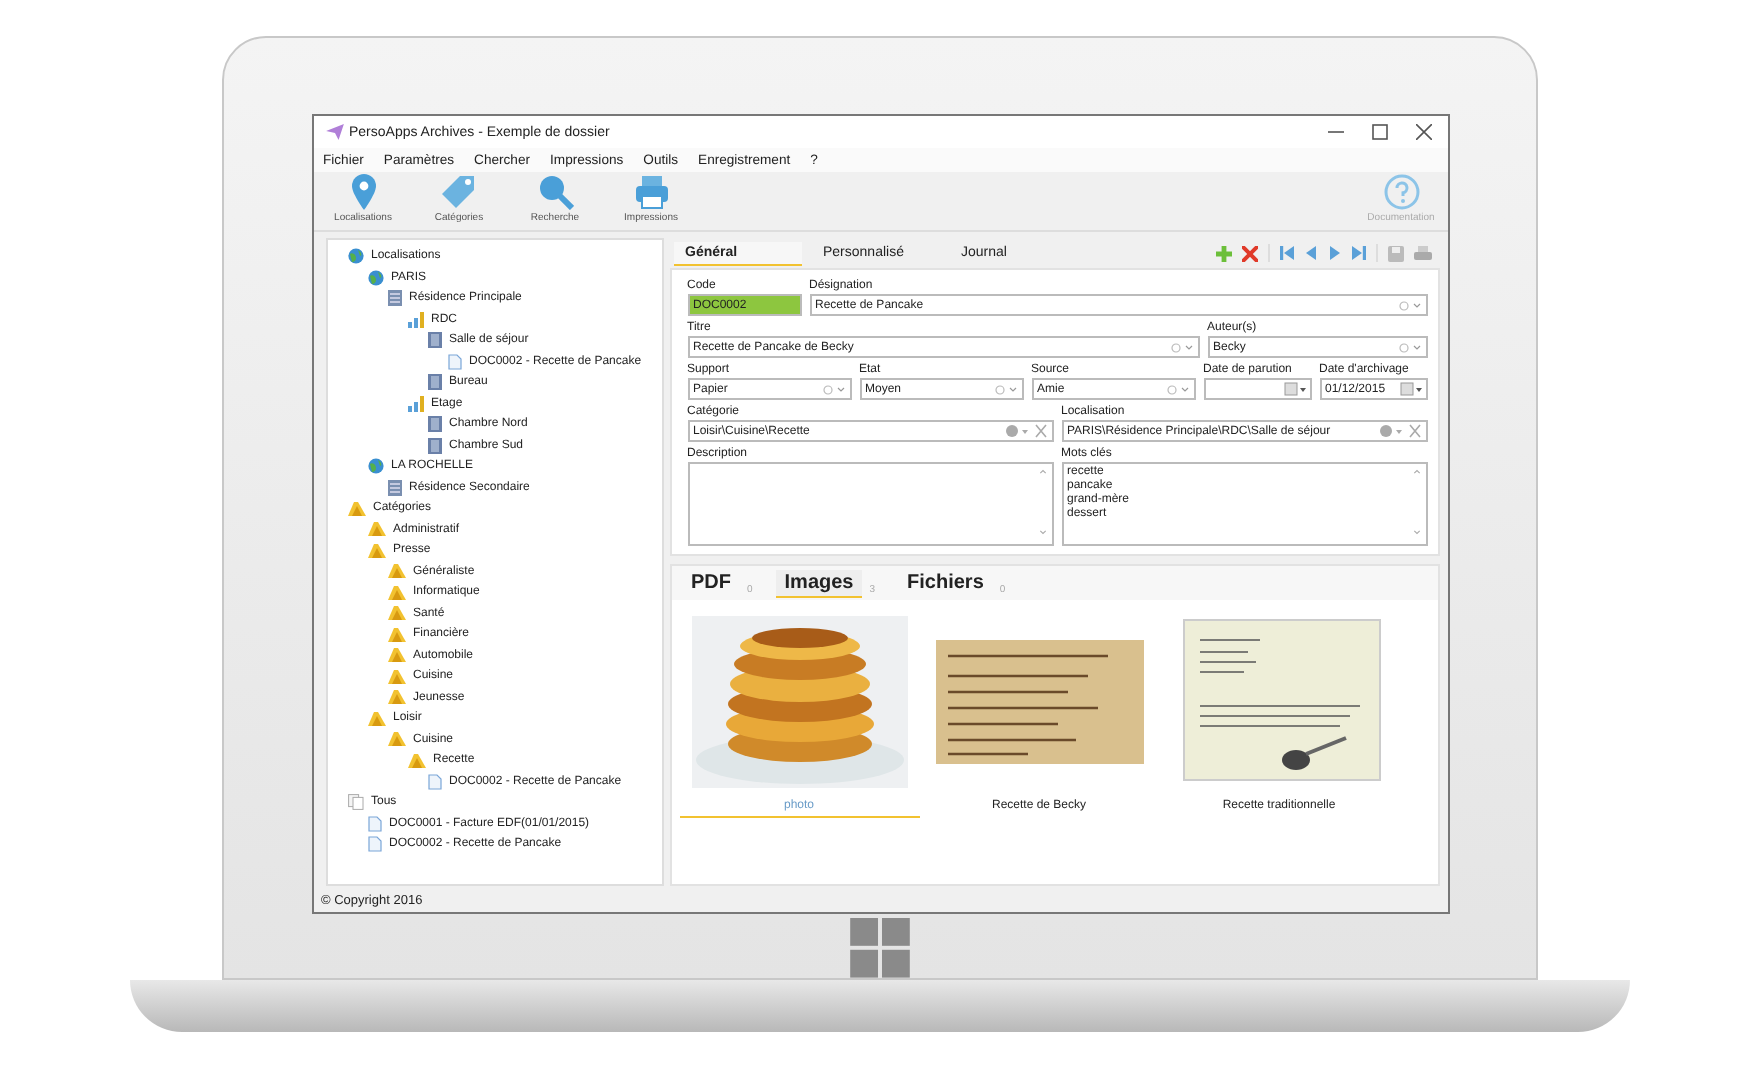 Image resolution: width=1760 pixels, height=1080 pixels. What do you see at coordinates (555, 192) in the screenshot?
I see `search-icon` at bounding box center [555, 192].